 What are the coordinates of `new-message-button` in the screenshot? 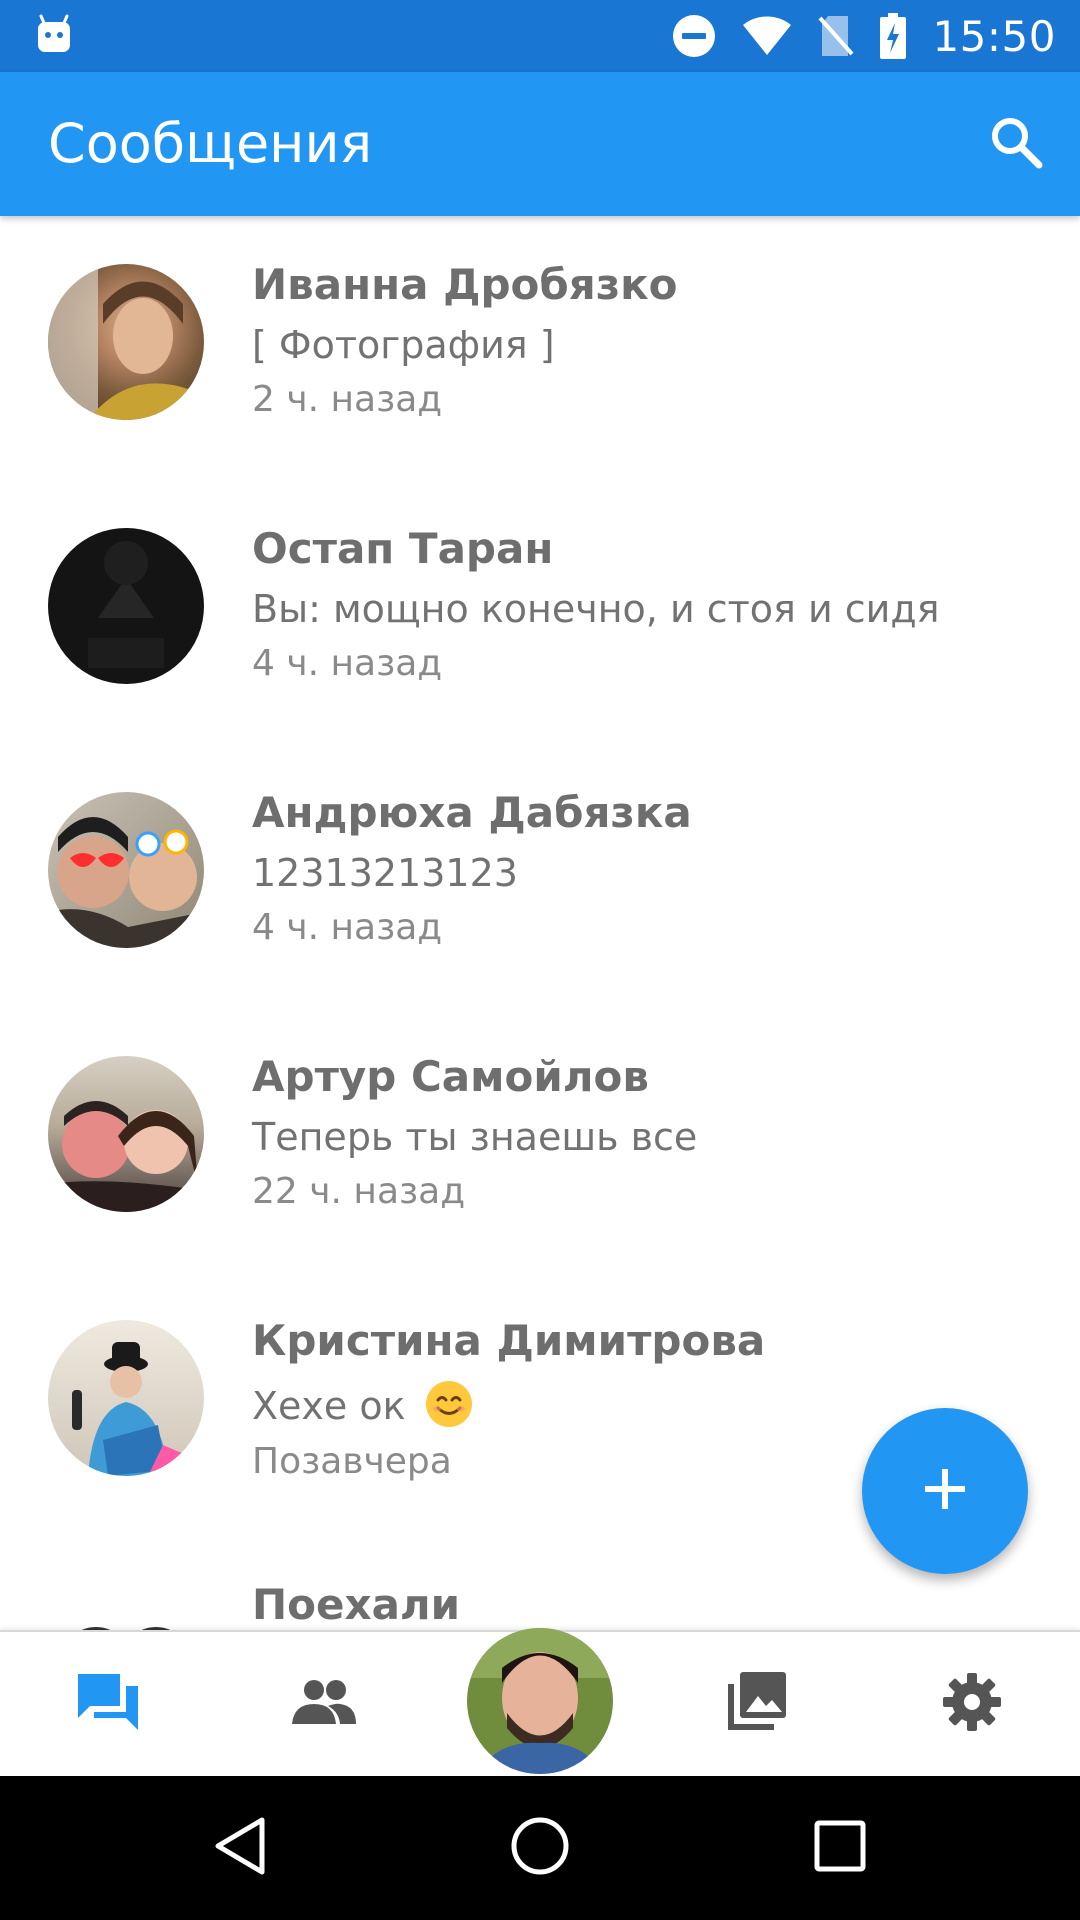 It's located at (945, 1491).